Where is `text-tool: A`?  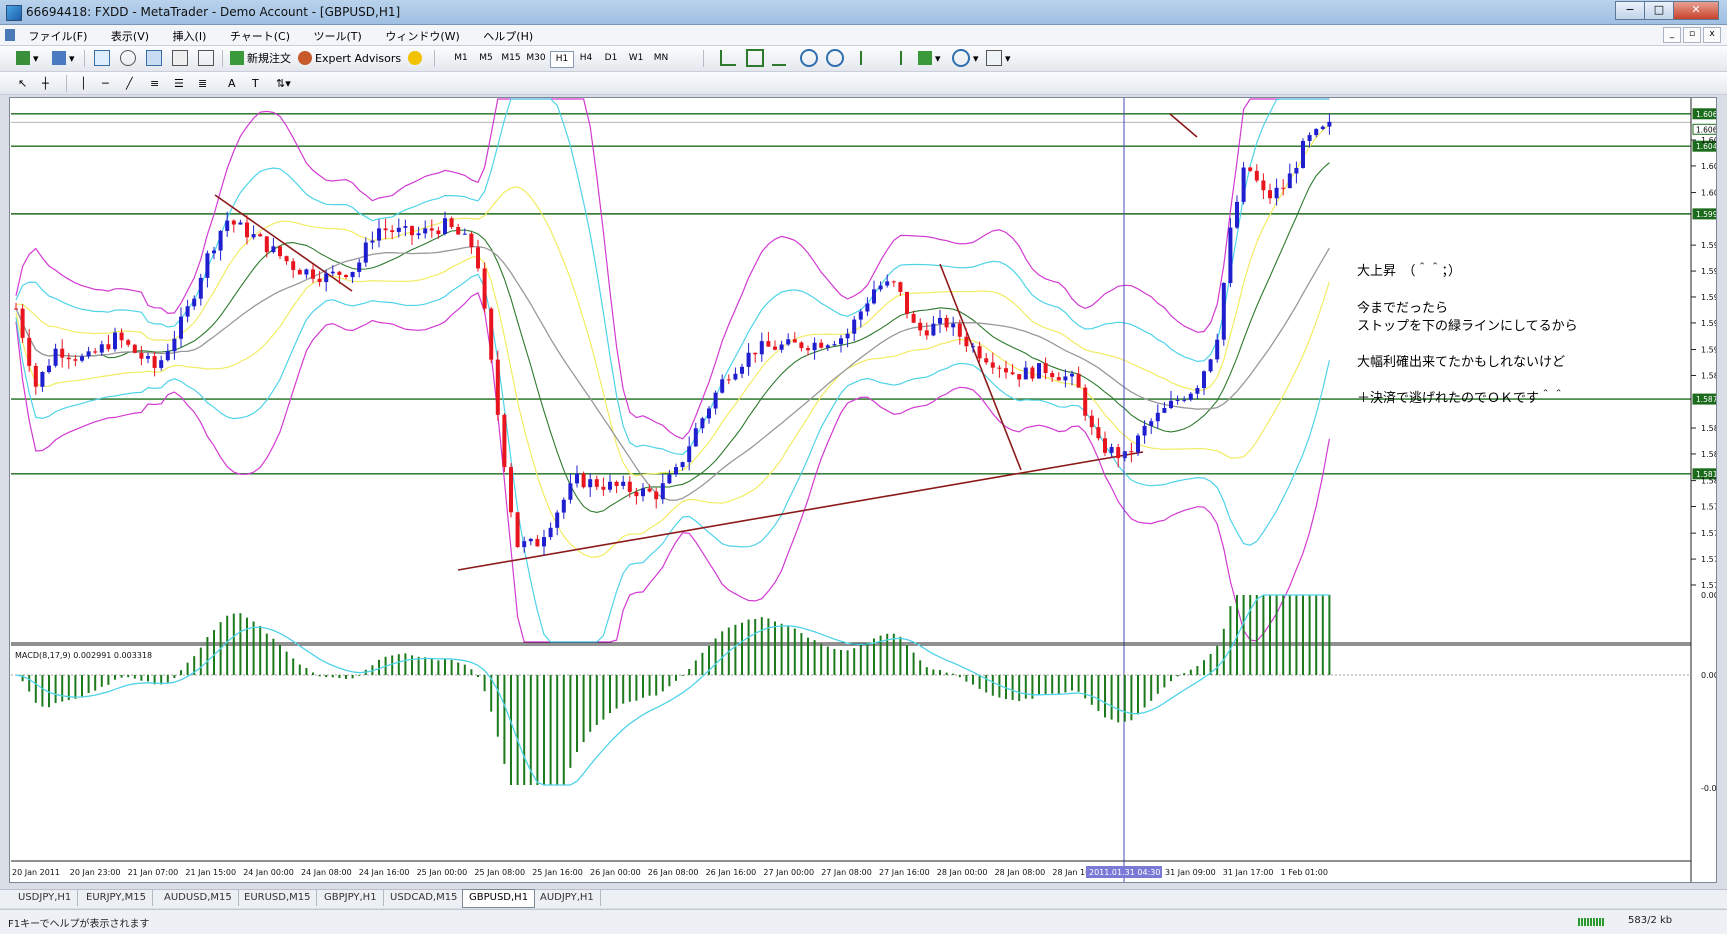 text-tool: A is located at coordinates (232, 83).